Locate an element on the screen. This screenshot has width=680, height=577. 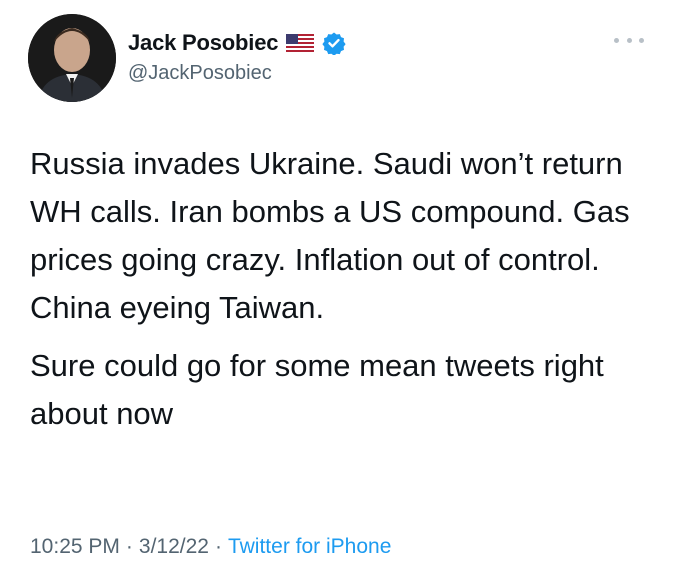
author-display-name: Jack Posobiec is located at coordinates (203, 43).